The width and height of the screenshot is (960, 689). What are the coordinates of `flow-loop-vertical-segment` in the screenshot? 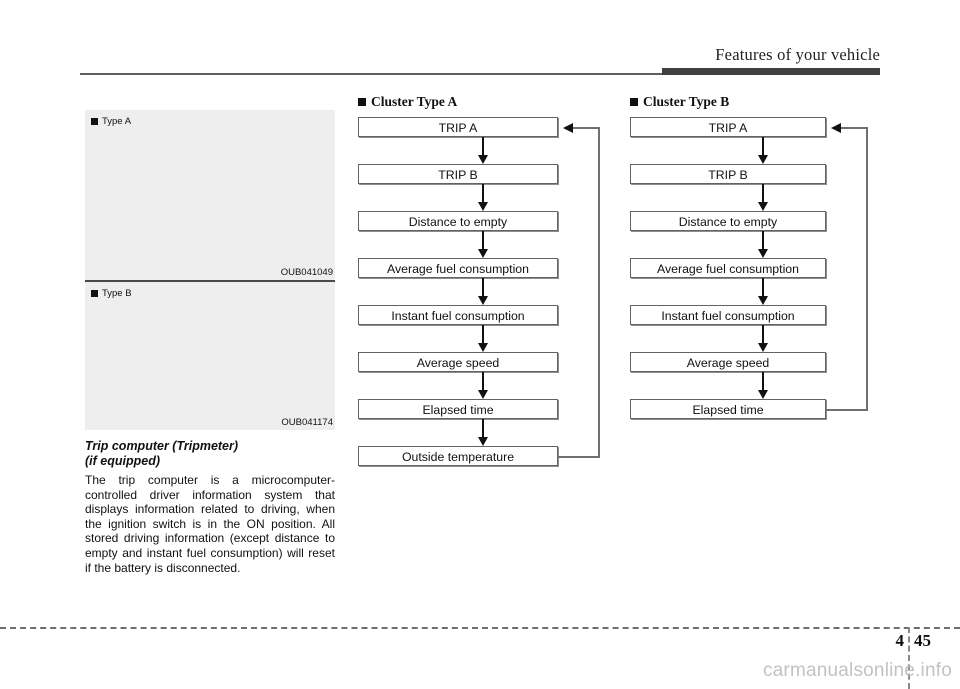 It's located at (867, 269).